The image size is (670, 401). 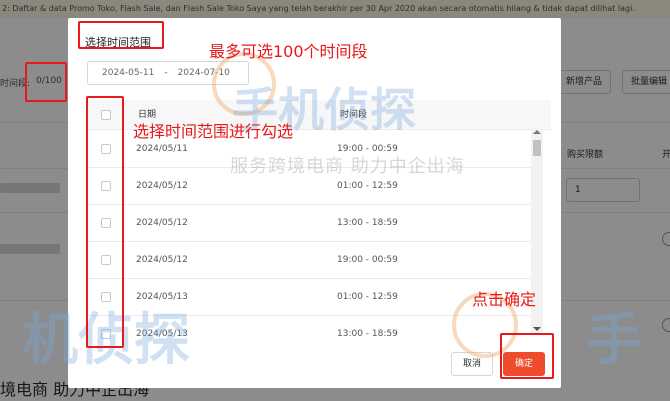 I want to click on table-row: 2024/05/12 13:00 - 18:59, so click(x=312, y=223).